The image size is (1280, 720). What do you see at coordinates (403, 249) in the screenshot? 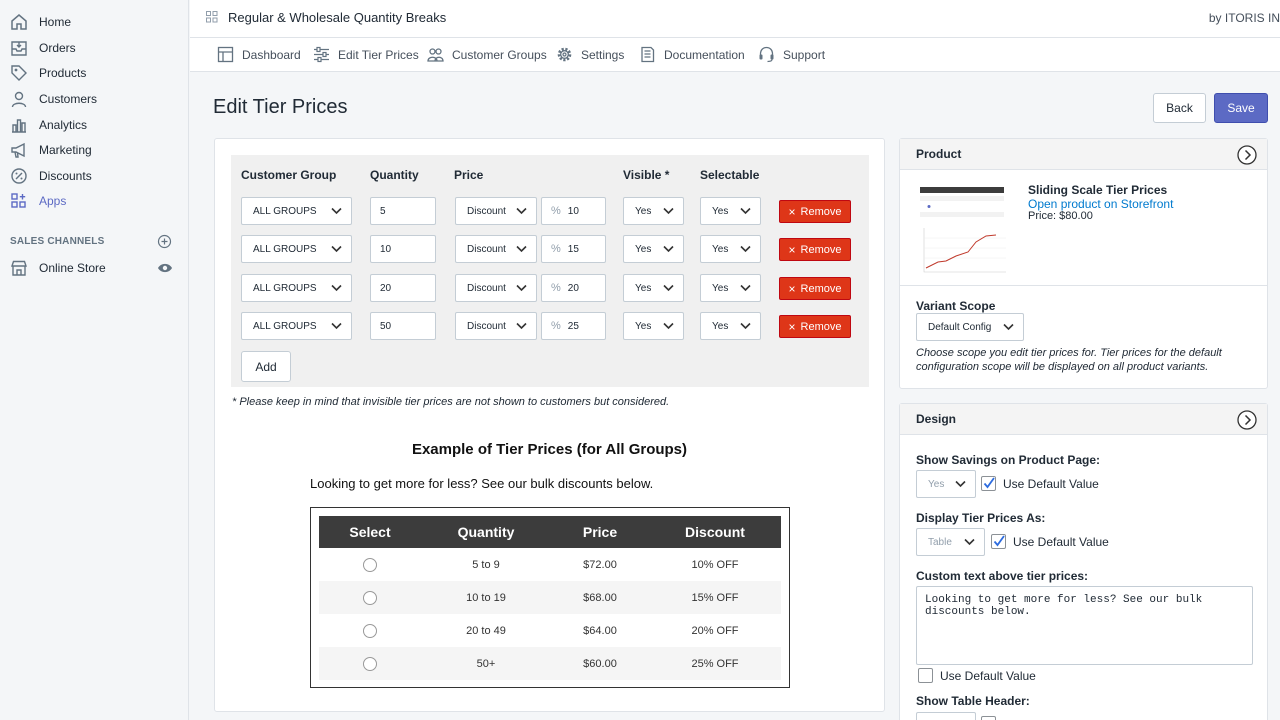
I see `quantity-input: 10` at bounding box center [403, 249].